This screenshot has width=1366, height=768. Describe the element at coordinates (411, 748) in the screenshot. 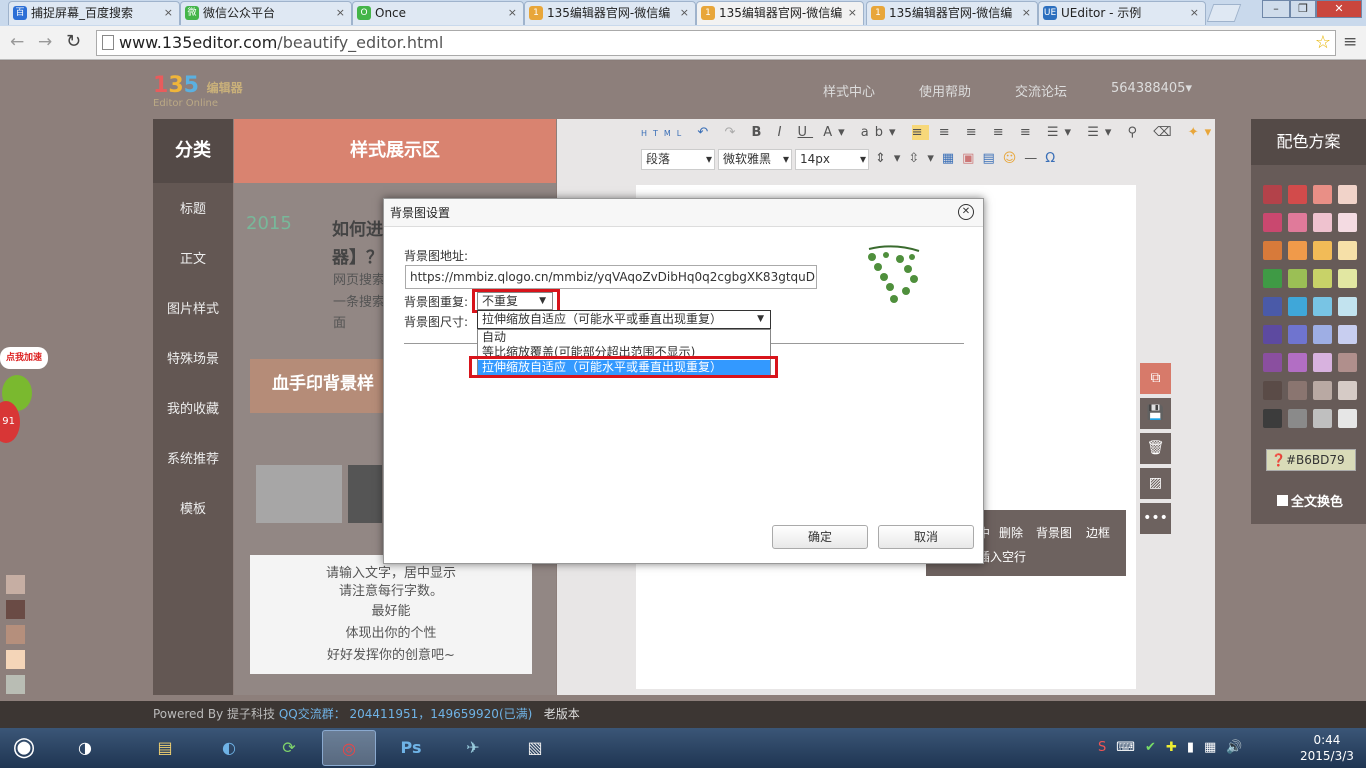

I see `photoshop-icon: Ps` at that location.